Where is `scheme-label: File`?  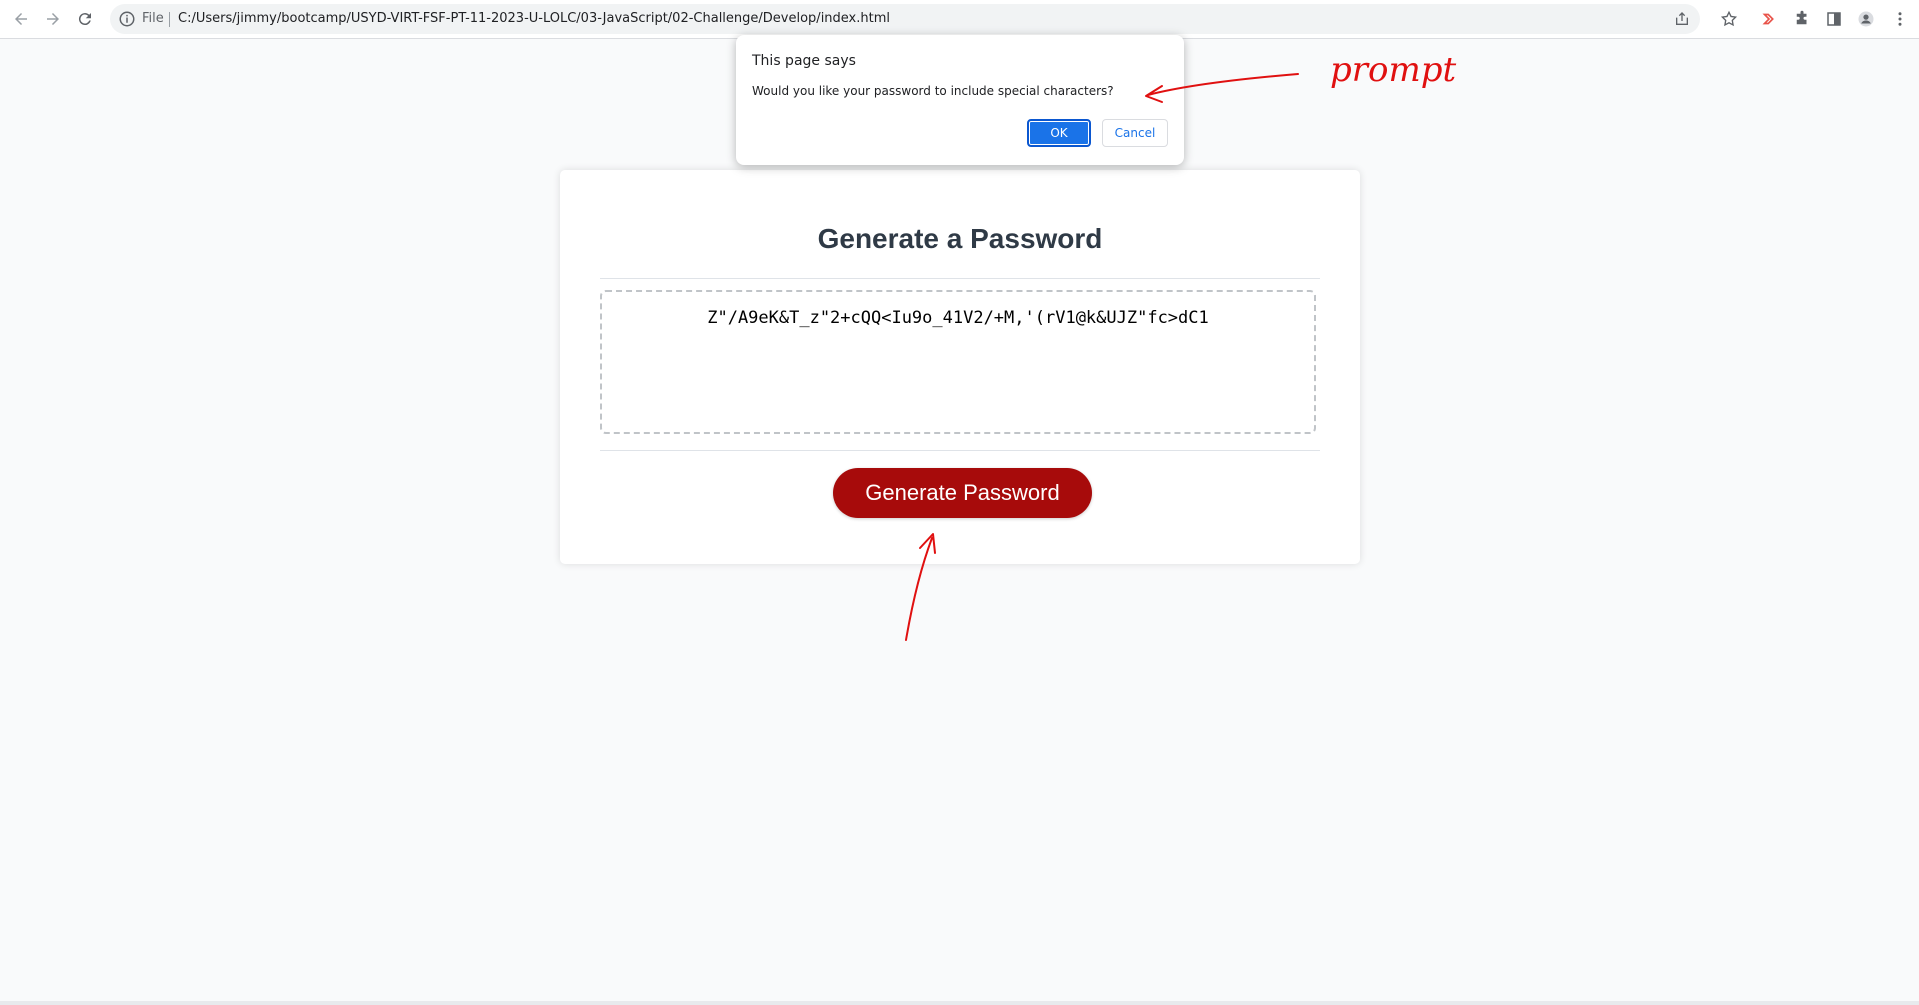 scheme-label: File is located at coordinates (153, 18).